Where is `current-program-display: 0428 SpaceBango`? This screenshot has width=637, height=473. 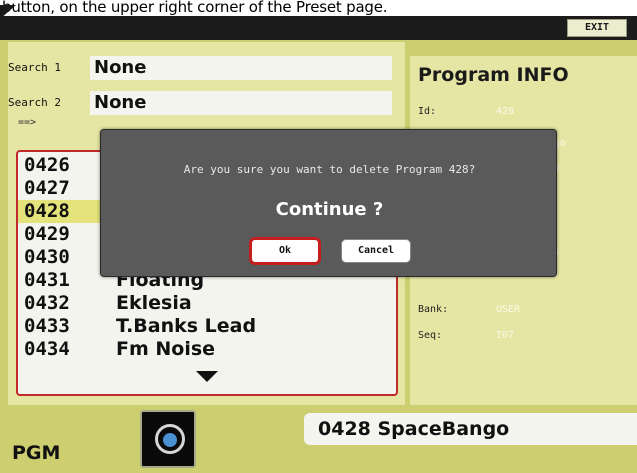
current-program-display: 0428 SpaceBango is located at coordinates (470, 429).